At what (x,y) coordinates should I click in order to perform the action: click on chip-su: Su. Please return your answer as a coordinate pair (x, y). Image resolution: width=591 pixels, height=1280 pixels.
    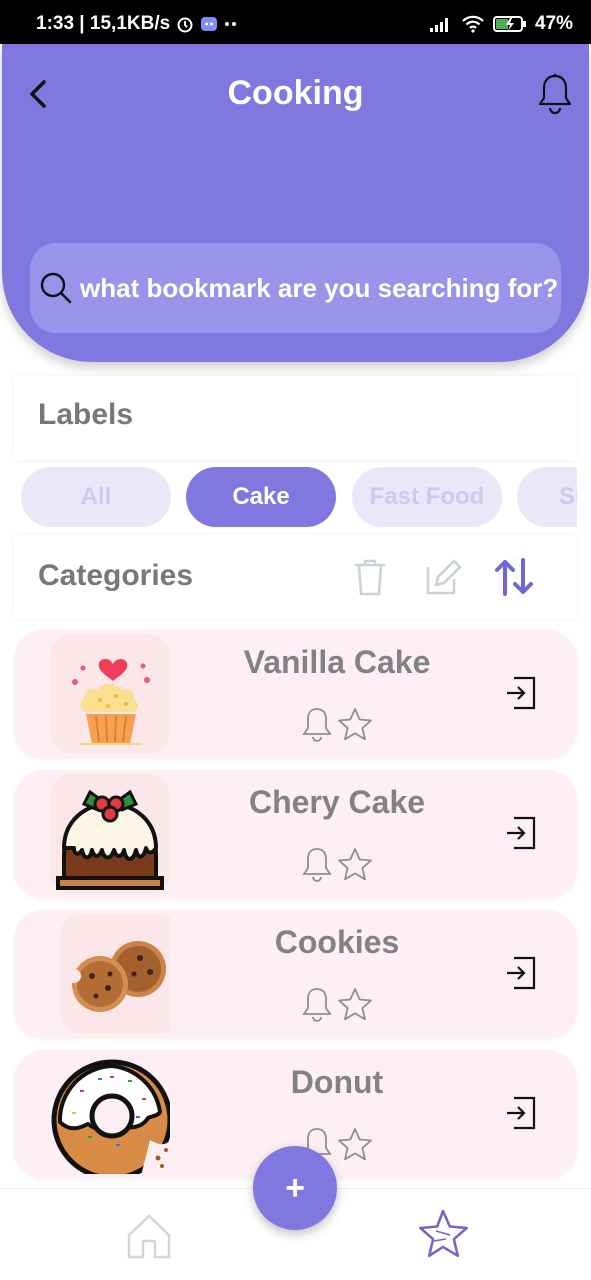
    Looking at the image, I should click on (547, 497).